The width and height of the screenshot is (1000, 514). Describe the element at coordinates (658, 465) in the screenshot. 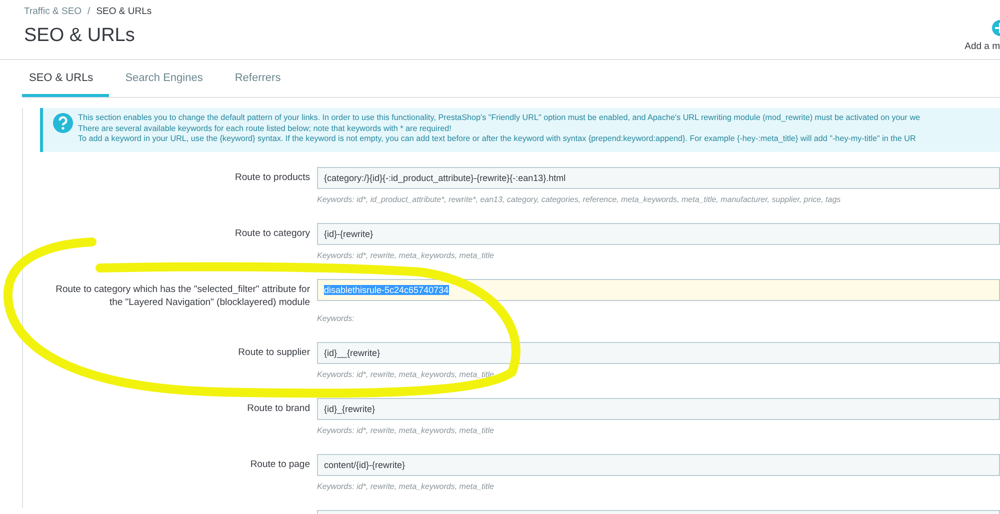

I see `input-field: content/{id}-{rewrite}` at that location.